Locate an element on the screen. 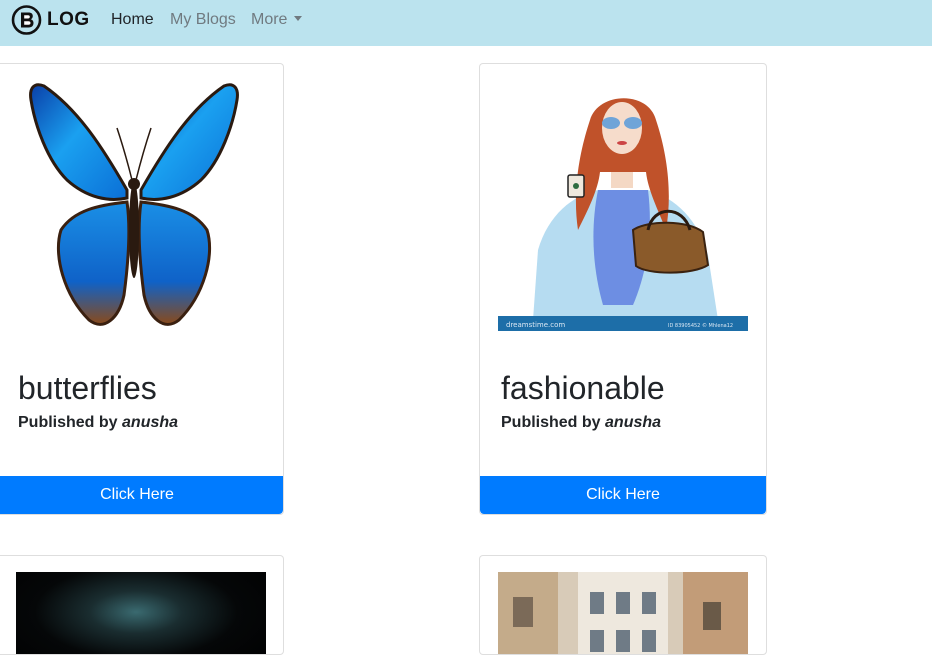 This screenshot has width=932, height=655. butterfly-image is located at coordinates (134, 204).